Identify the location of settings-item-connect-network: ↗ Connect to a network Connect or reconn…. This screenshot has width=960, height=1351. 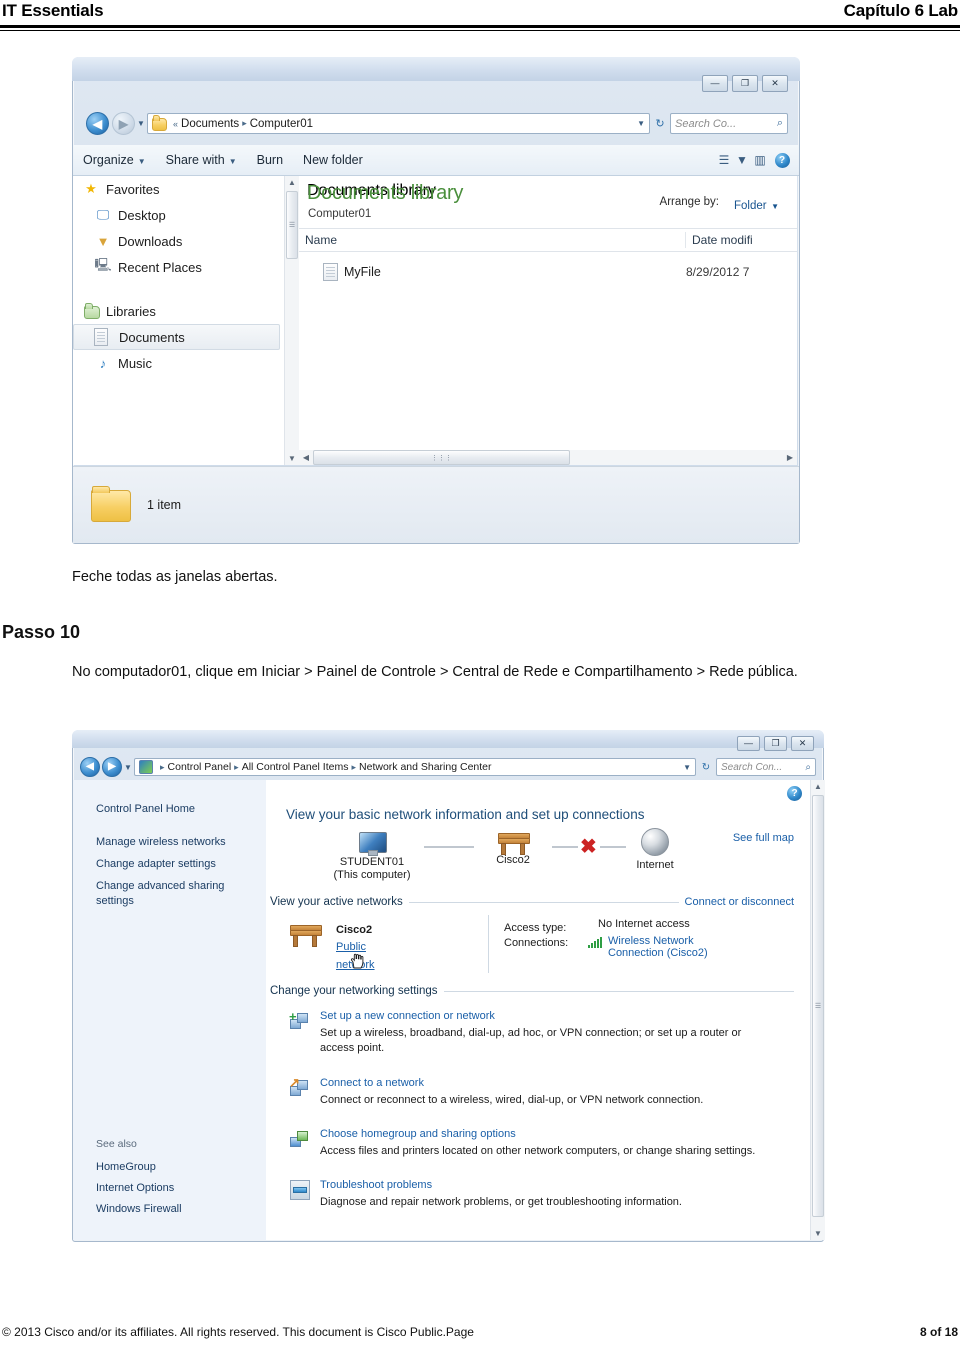
(544, 1092).